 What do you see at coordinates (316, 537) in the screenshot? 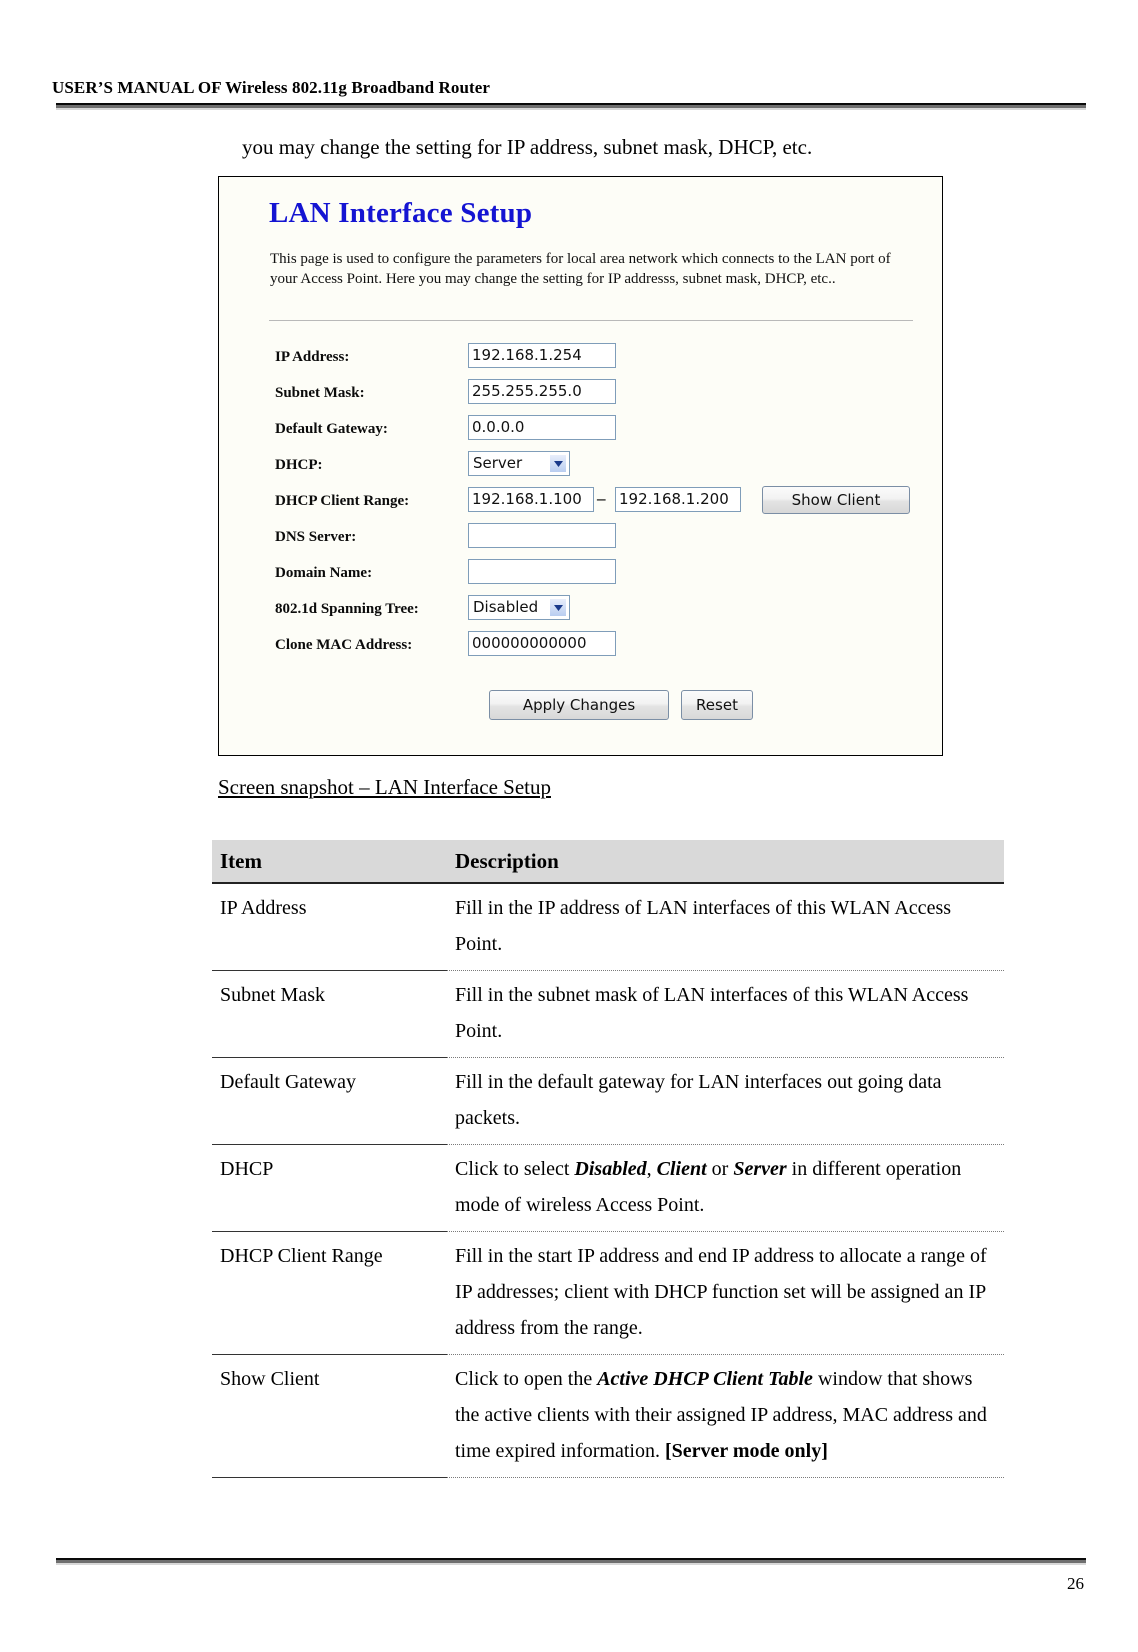
I see `dns-server-label: DNS Server:` at bounding box center [316, 537].